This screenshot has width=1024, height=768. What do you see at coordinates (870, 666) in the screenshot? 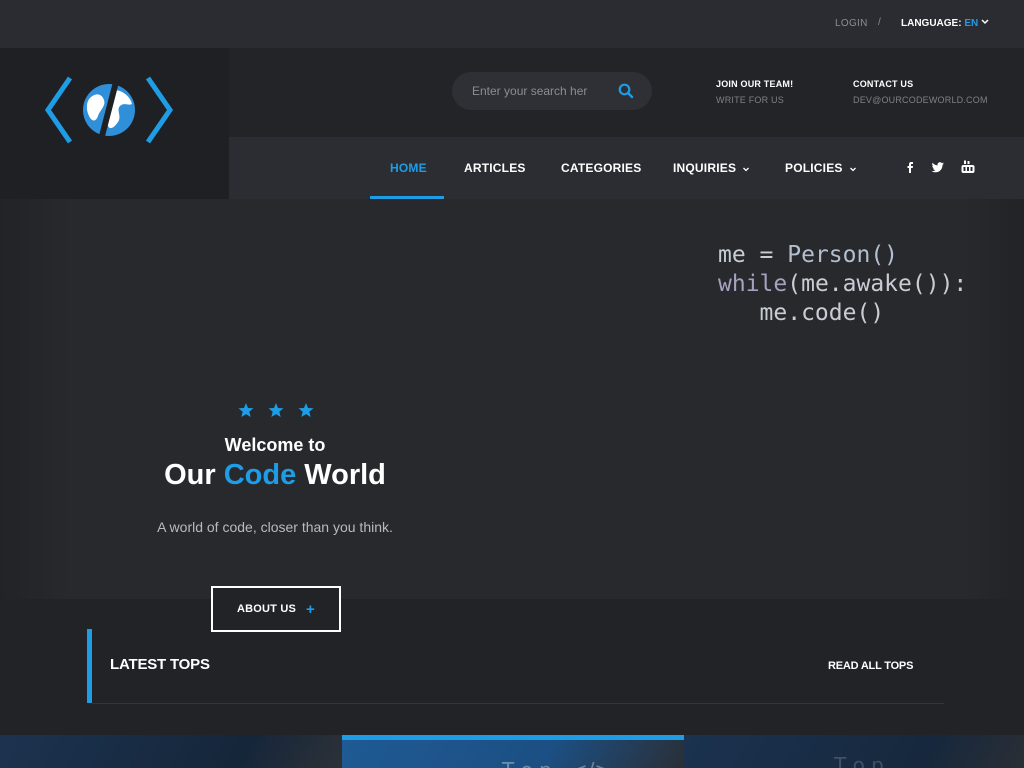
I see `read-all-tops-link: READ ALL TOPS` at bounding box center [870, 666].